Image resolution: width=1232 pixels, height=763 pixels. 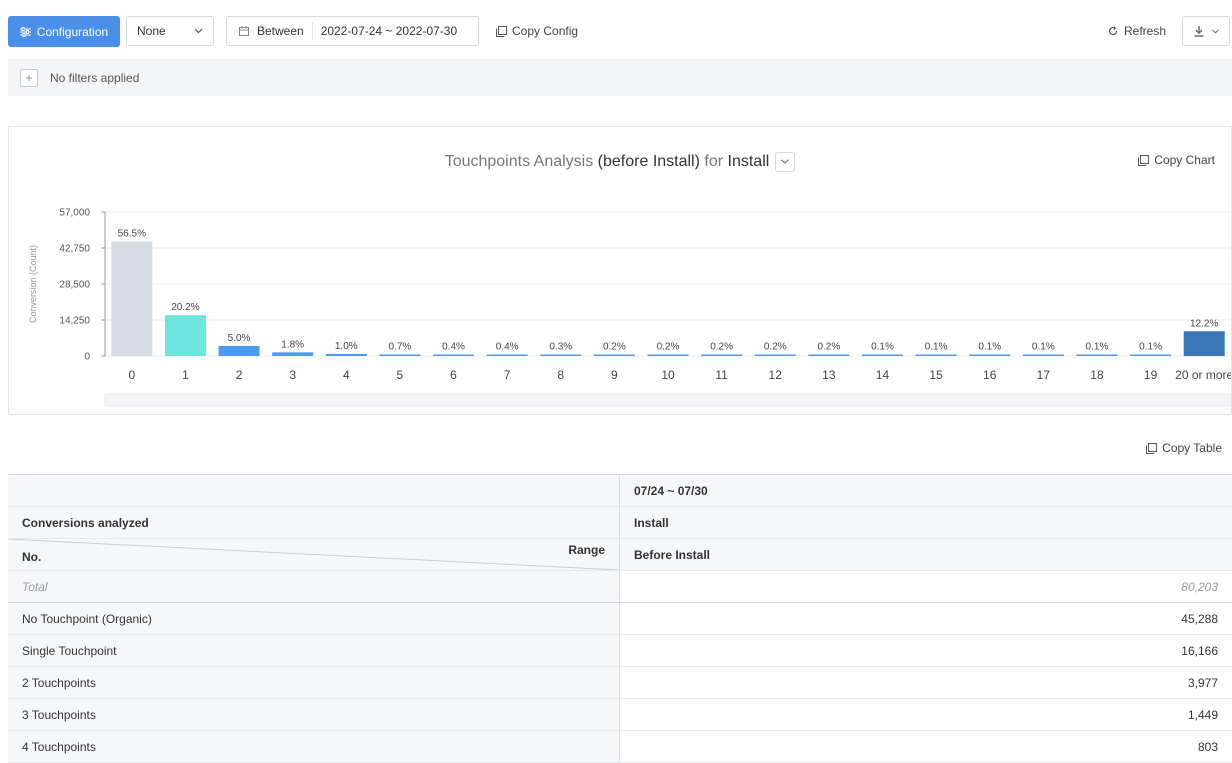 I want to click on configuration-label: Configuration, so click(x=72, y=31).